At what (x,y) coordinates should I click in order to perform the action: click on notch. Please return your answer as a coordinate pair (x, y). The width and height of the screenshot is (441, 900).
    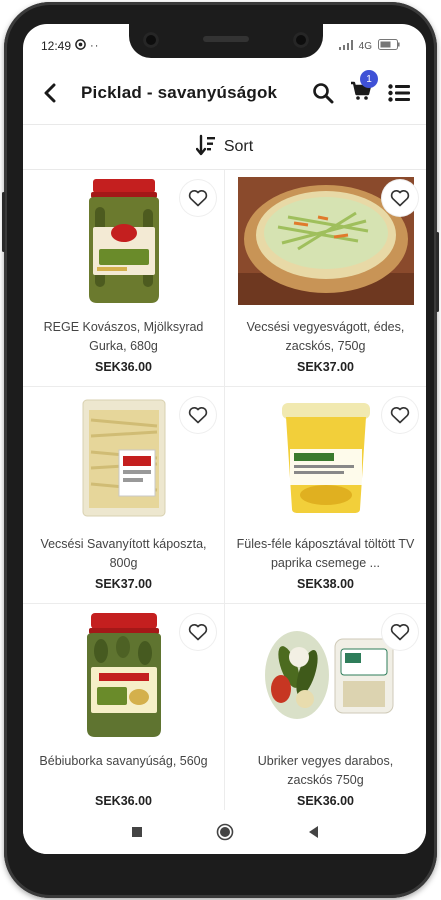
    Looking at the image, I should click on (226, 41).